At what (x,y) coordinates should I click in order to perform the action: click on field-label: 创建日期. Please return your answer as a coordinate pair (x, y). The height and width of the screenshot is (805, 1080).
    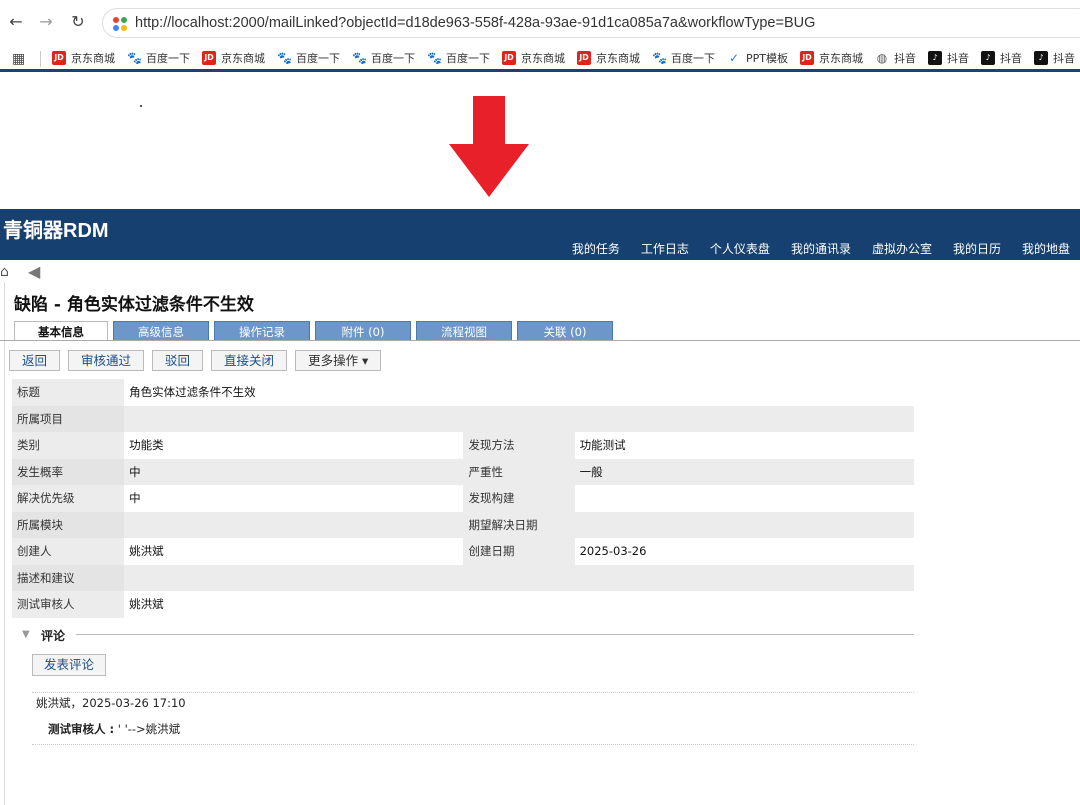
    Looking at the image, I should click on (519, 551).